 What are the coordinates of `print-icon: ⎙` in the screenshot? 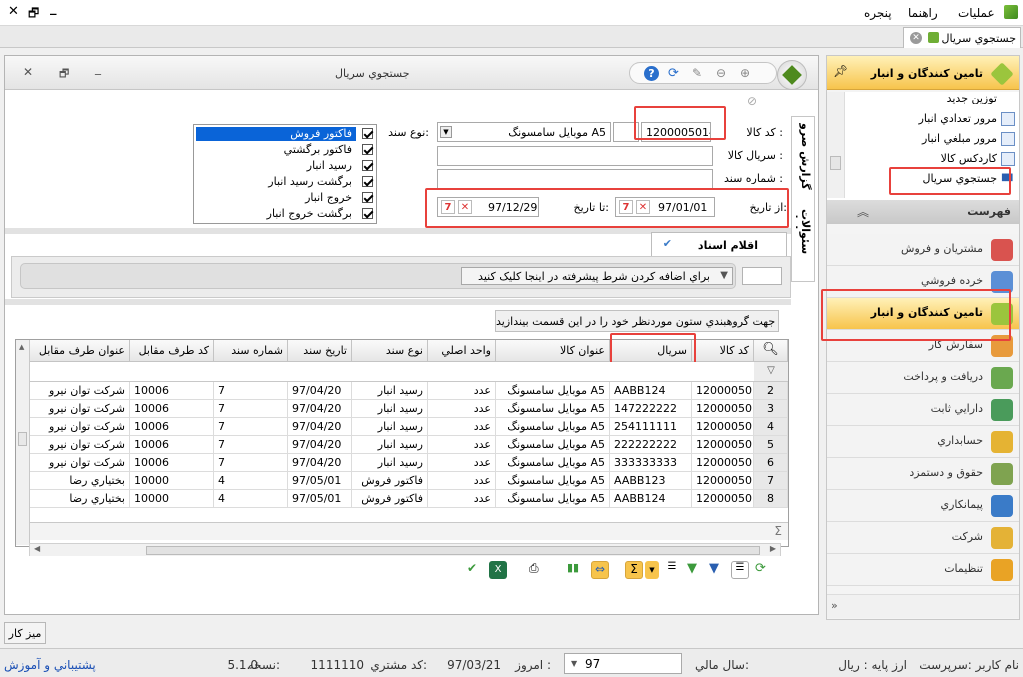 It's located at (538, 570).